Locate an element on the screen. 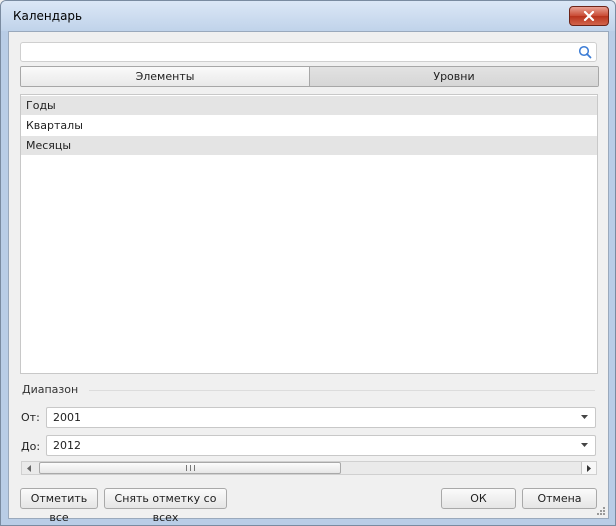 The image size is (616, 526). clear-all-button: Снять отметку со всех is located at coordinates (165, 506).